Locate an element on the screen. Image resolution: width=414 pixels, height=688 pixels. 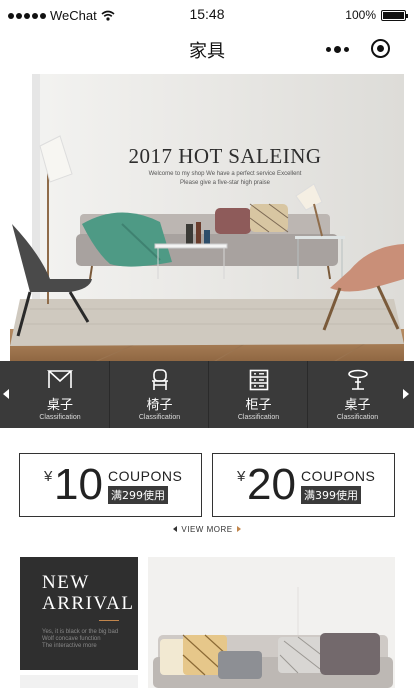
arrival-desc-line: The interactive more is located at coordinates (69, 646).